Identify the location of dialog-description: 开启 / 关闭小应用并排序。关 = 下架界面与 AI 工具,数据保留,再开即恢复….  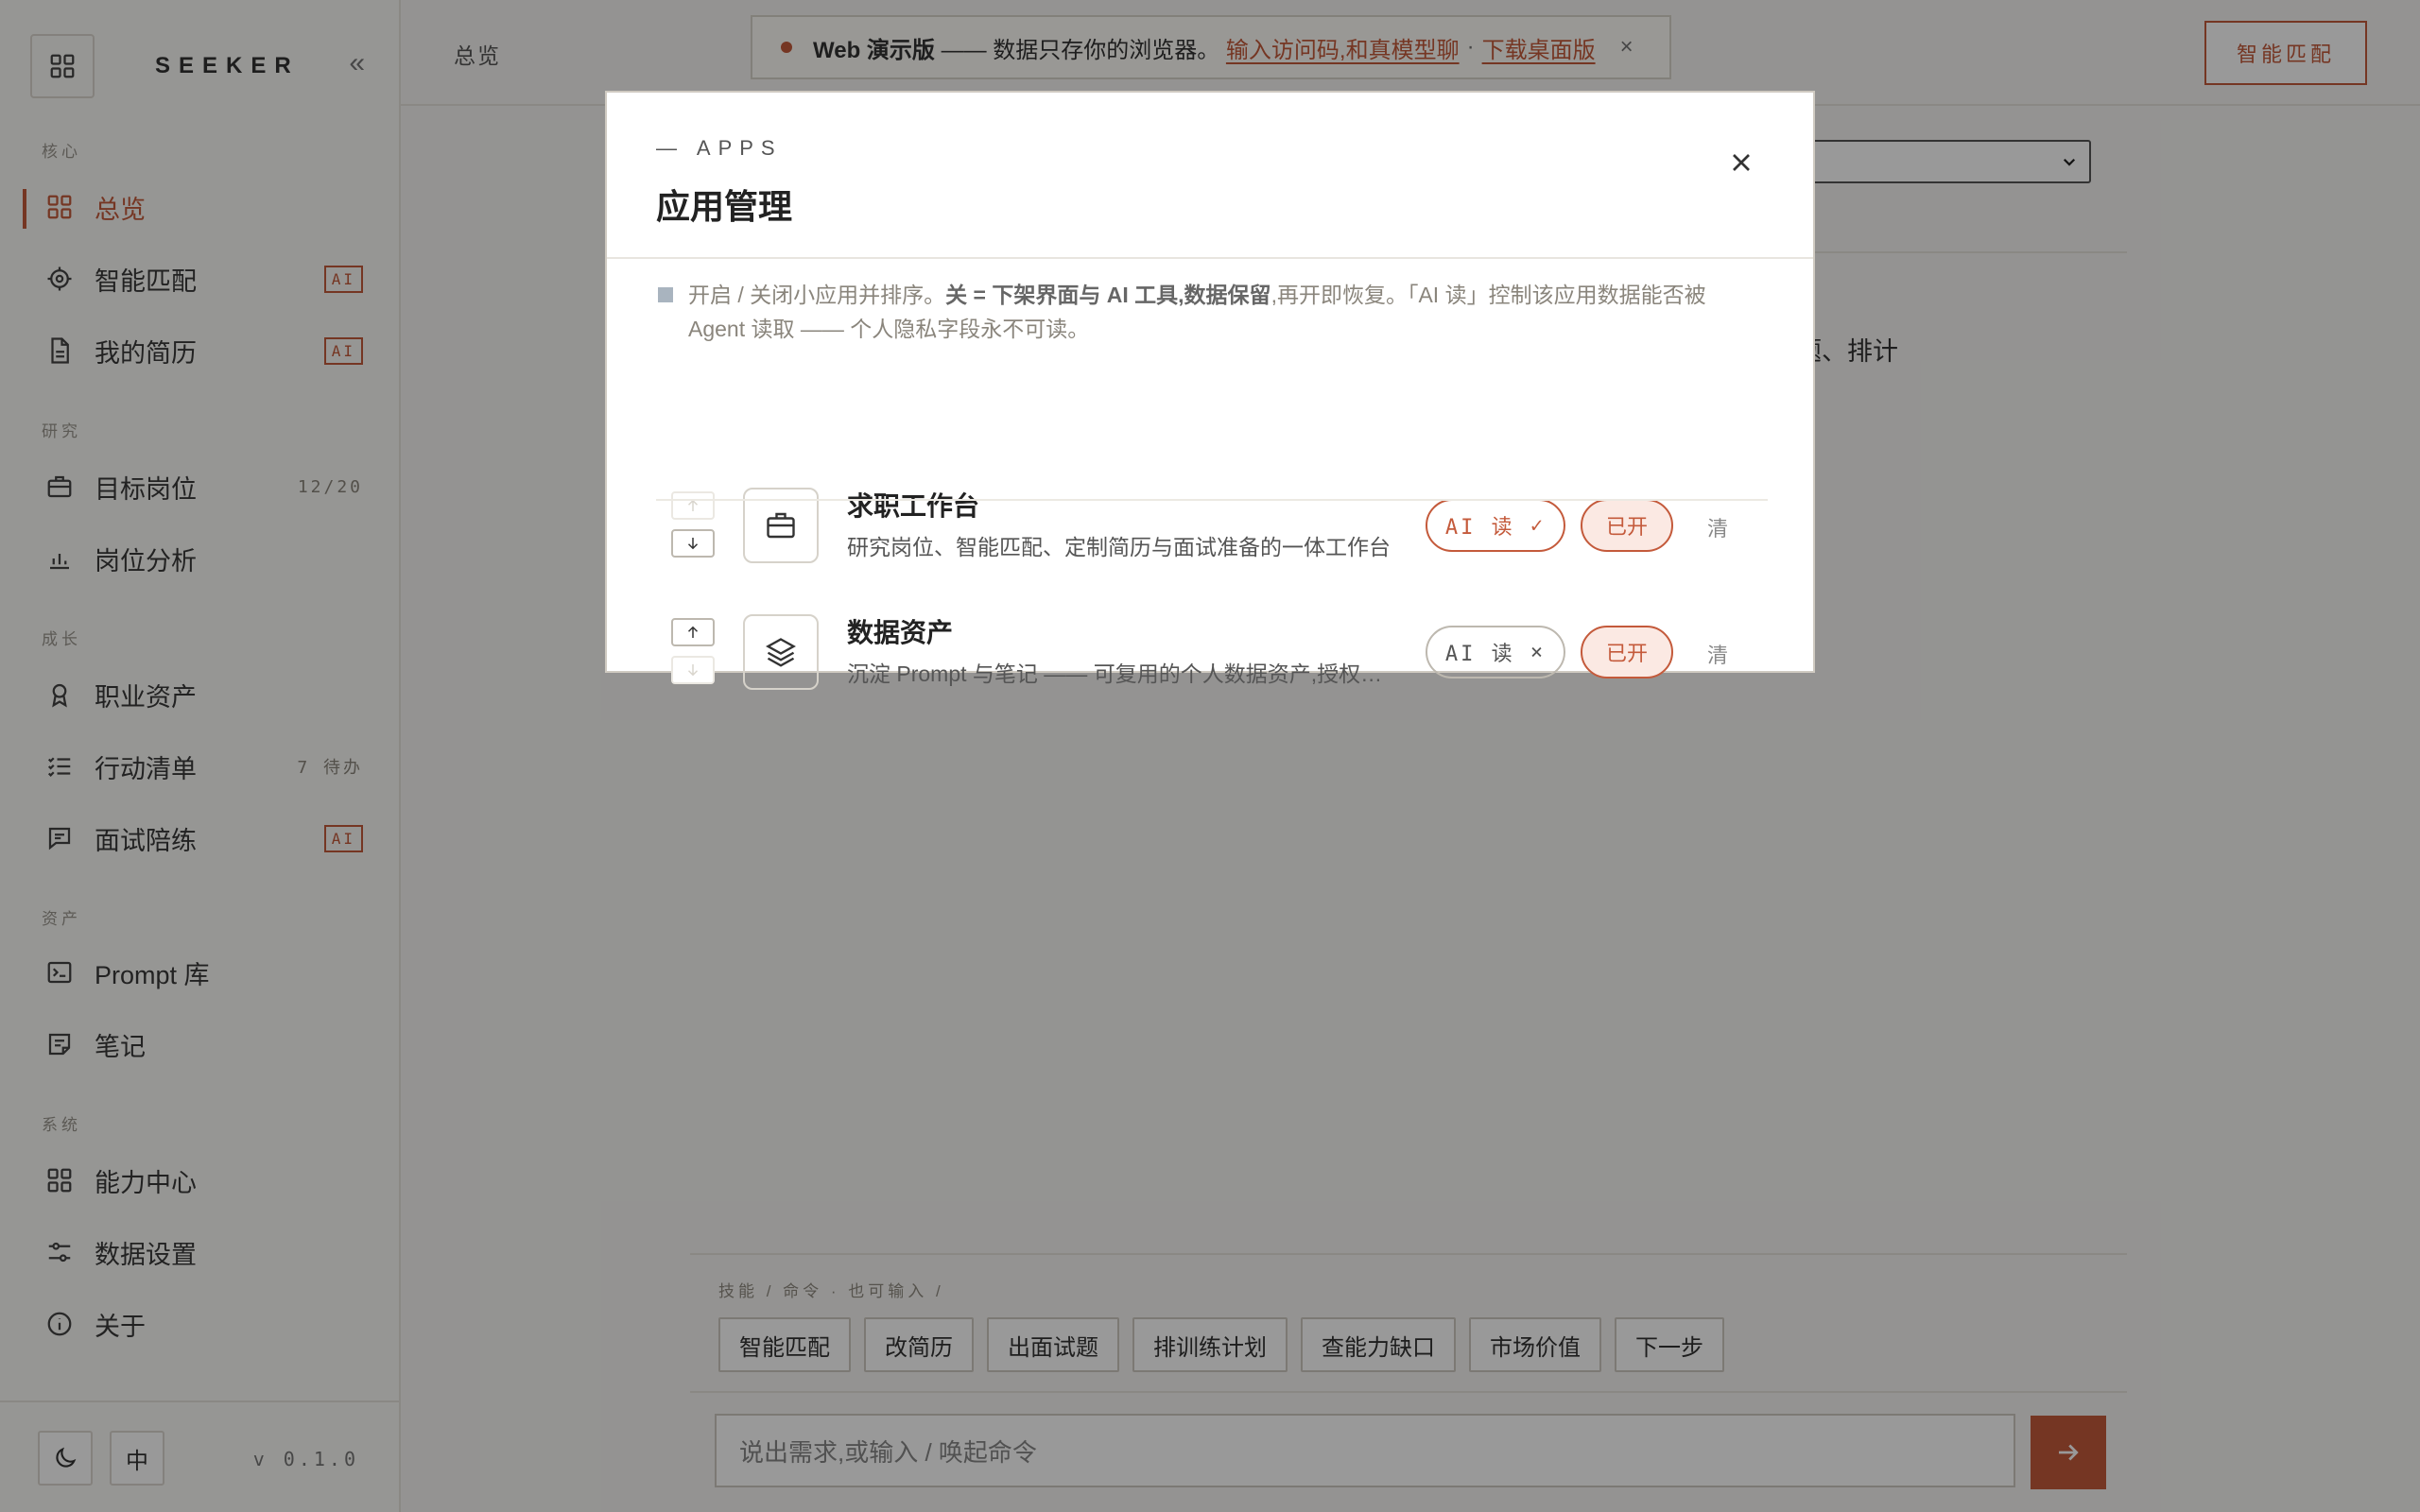
(1211, 312).